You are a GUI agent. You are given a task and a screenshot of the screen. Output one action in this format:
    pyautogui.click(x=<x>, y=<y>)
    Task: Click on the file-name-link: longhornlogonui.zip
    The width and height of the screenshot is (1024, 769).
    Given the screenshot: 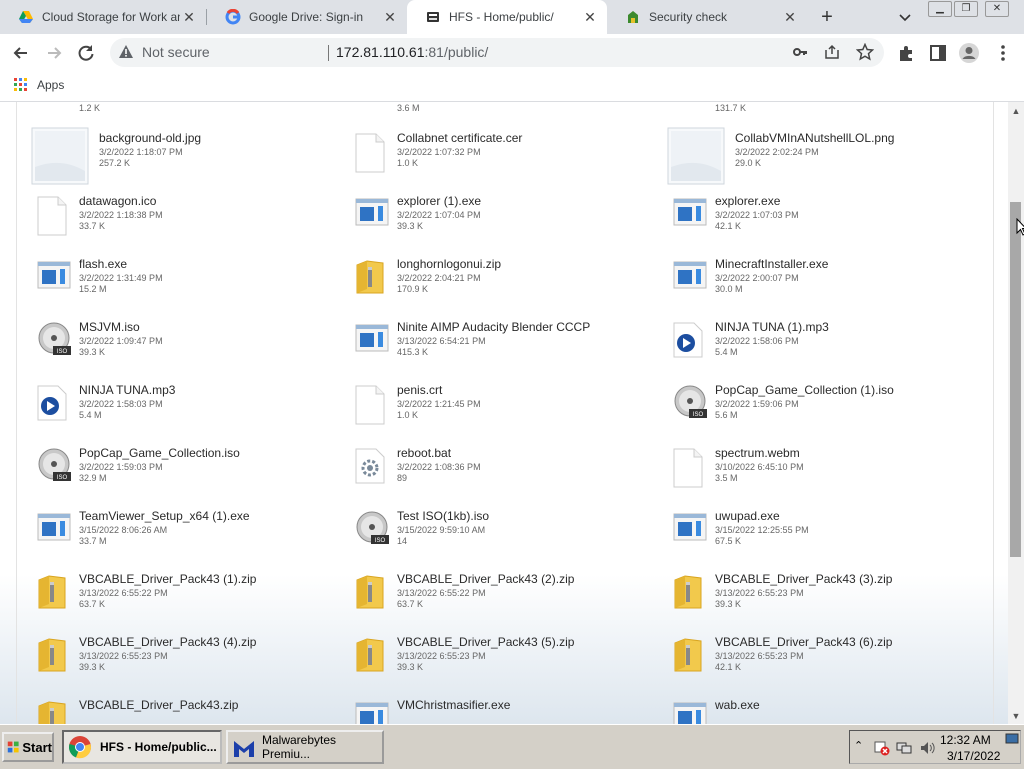 What is the action you would take?
    pyautogui.click(x=449, y=264)
    